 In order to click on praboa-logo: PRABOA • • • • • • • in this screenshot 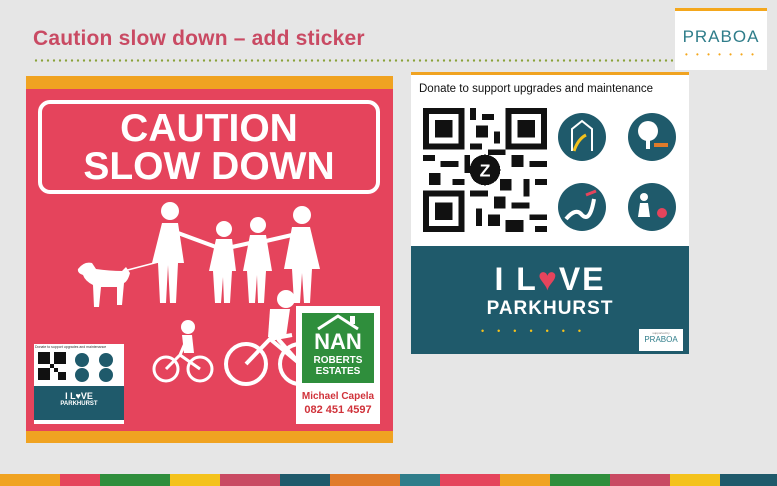, I will do `click(721, 39)`.